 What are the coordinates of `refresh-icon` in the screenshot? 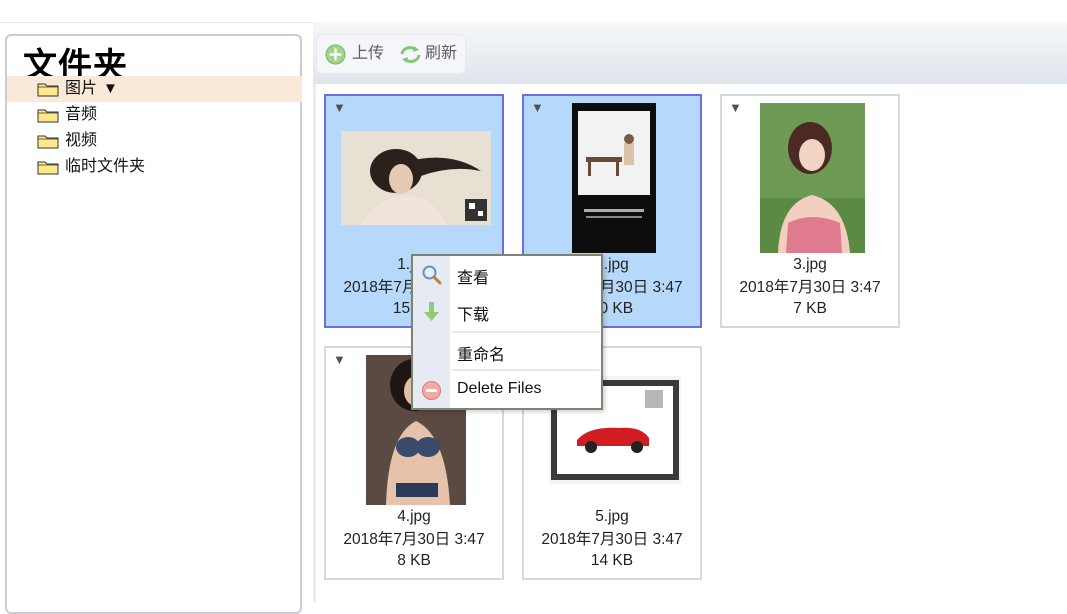 It's located at (410, 54).